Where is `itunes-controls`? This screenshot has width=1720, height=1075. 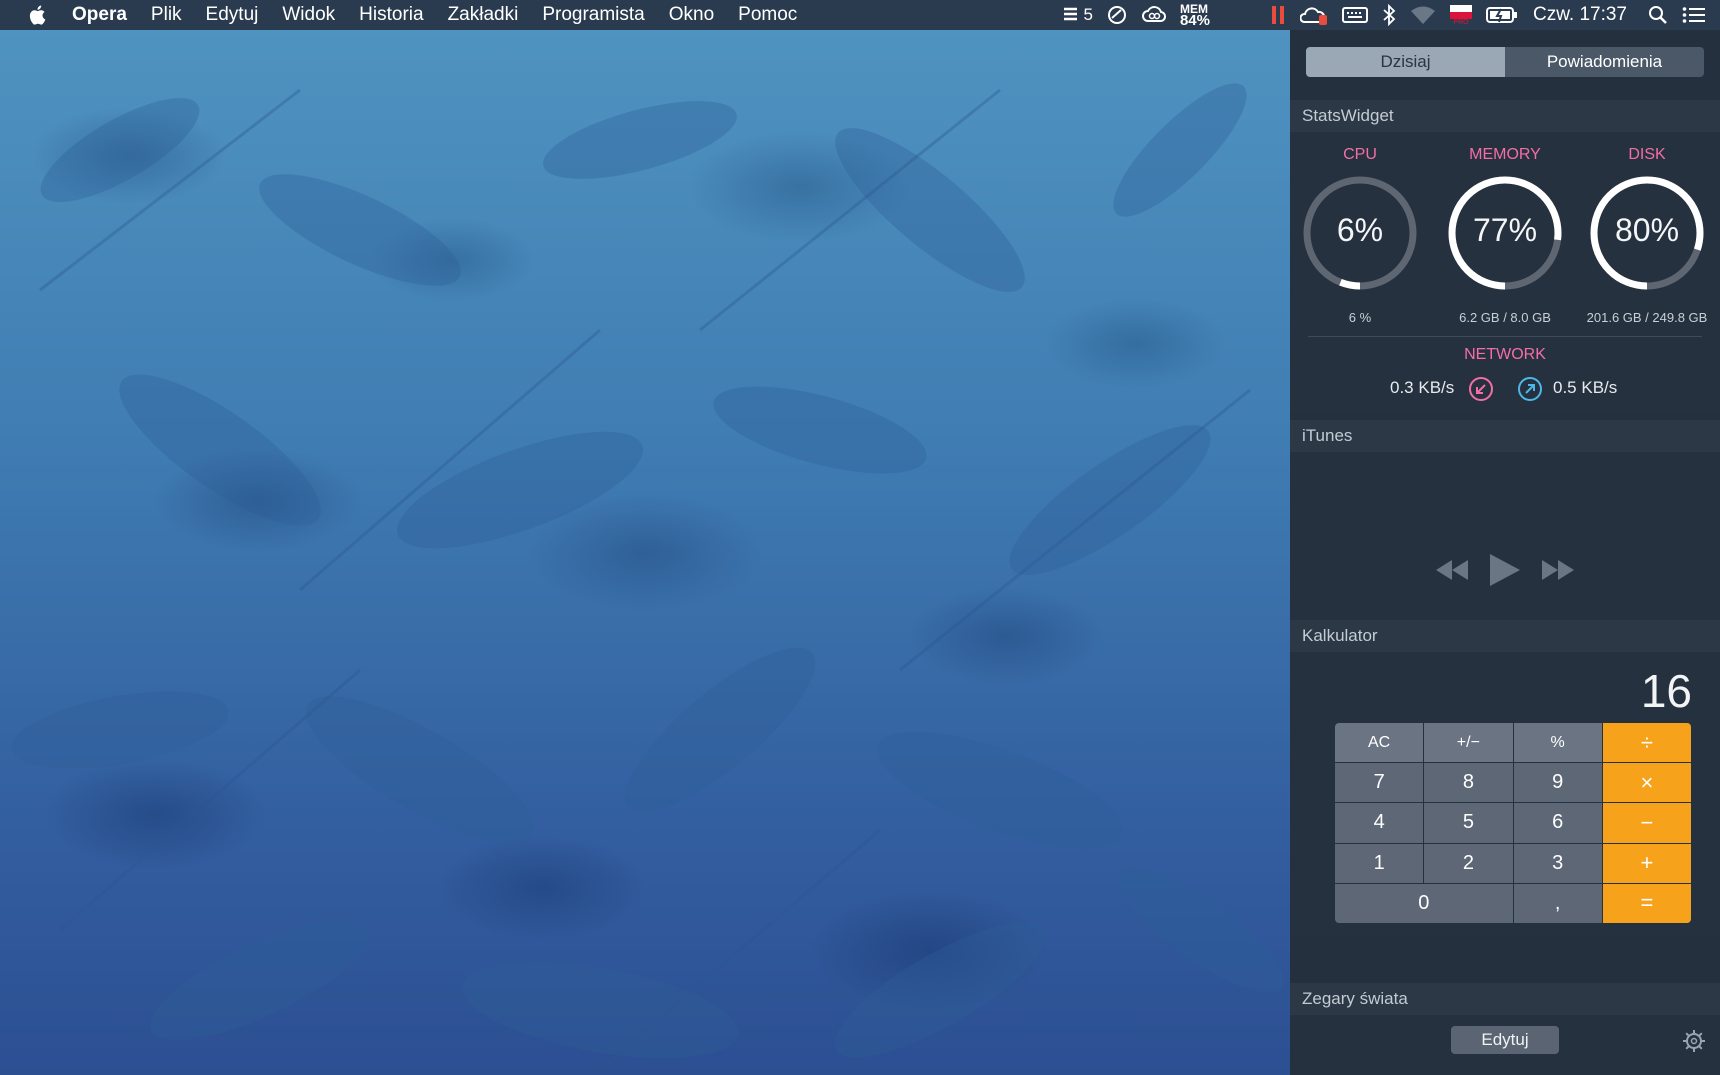
itunes-controls is located at coordinates (1505, 570).